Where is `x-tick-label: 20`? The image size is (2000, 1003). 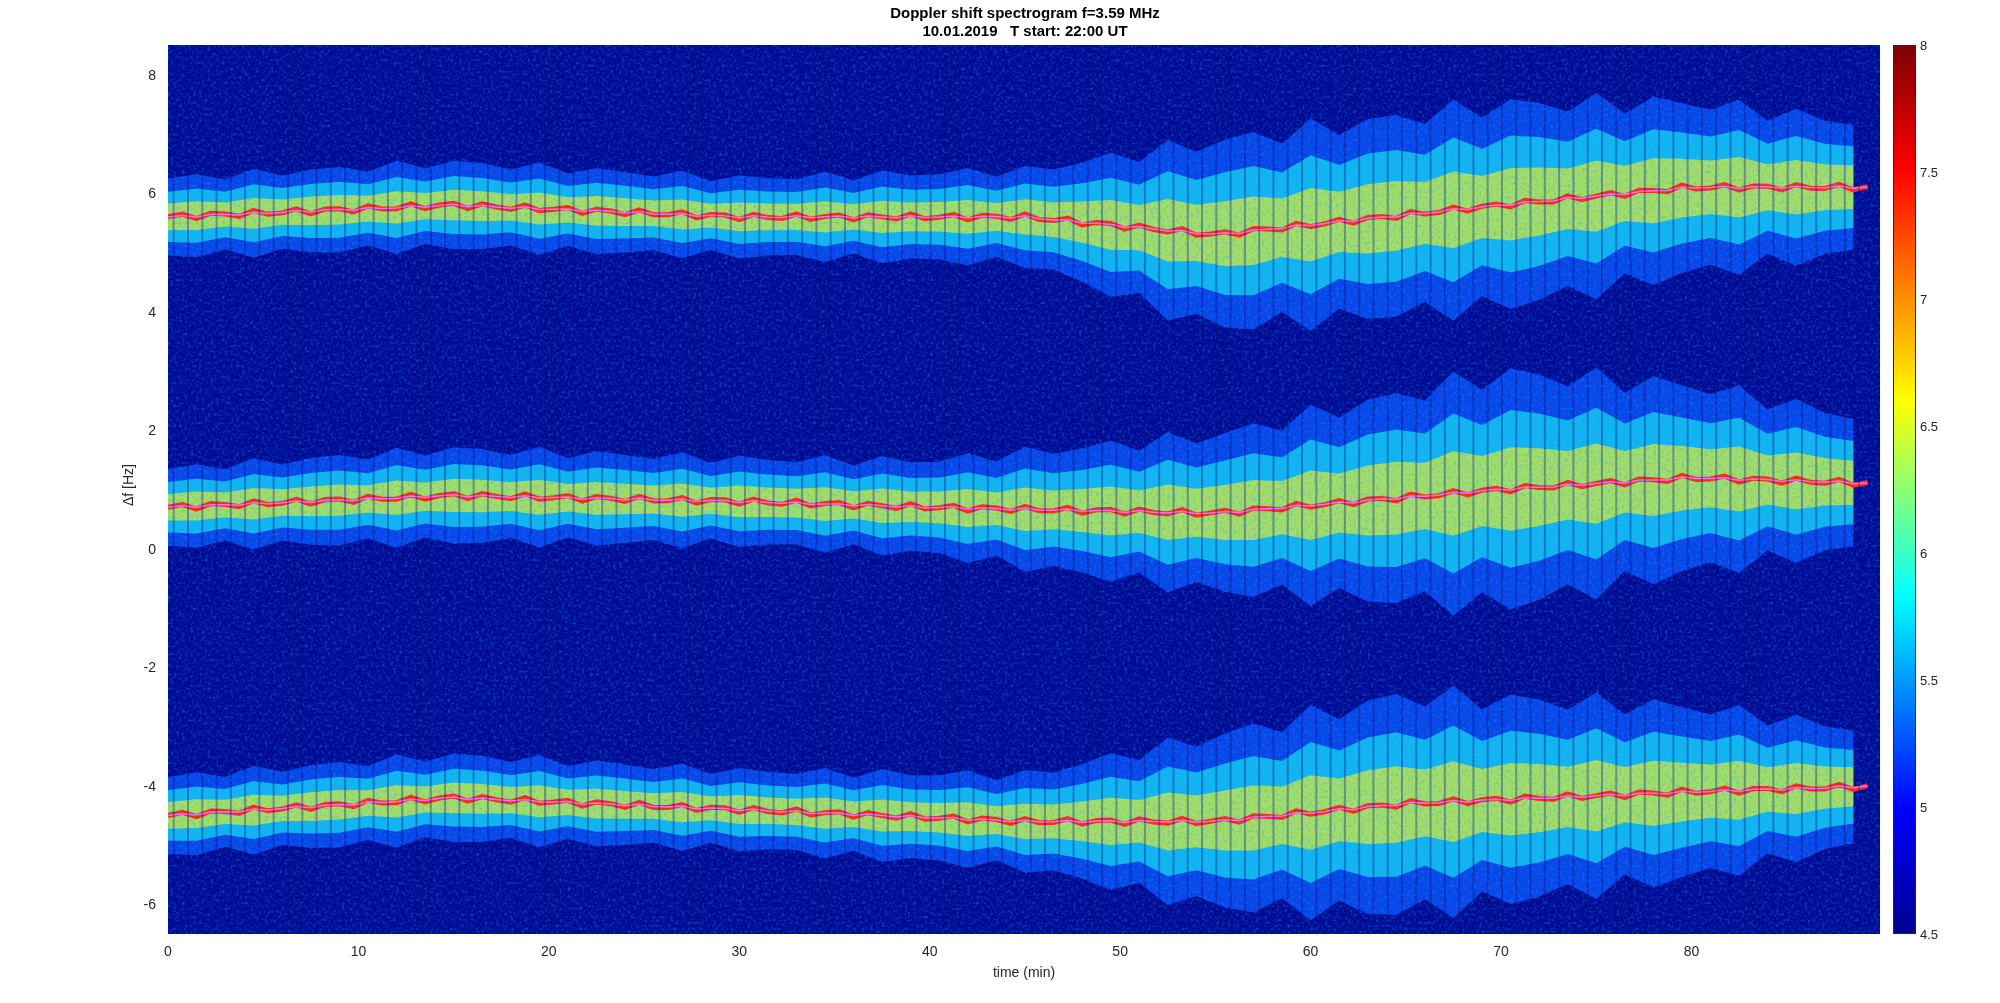 x-tick-label: 20 is located at coordinates (549, 951).